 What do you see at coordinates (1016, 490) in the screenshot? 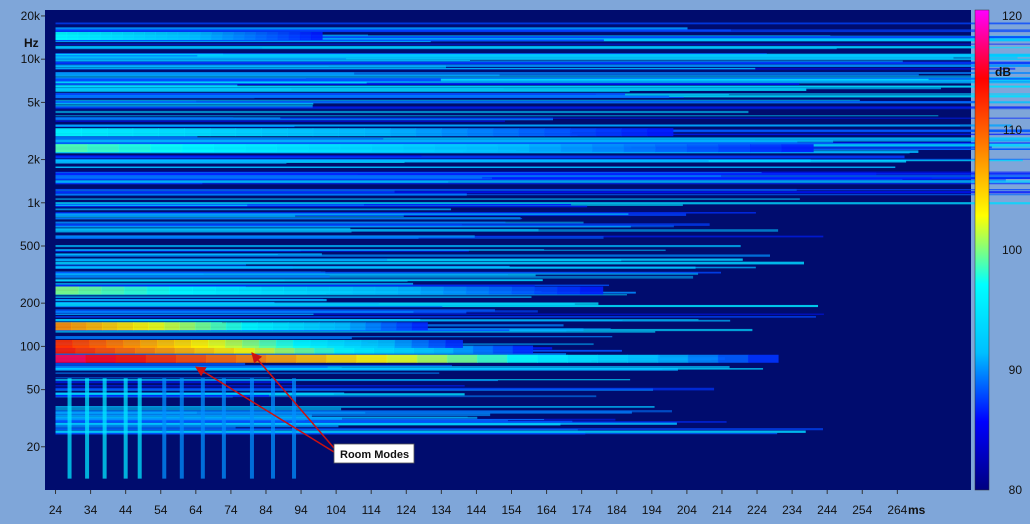
I see `colorbar-tick-label: 80` at bounding box center [1016, 490].